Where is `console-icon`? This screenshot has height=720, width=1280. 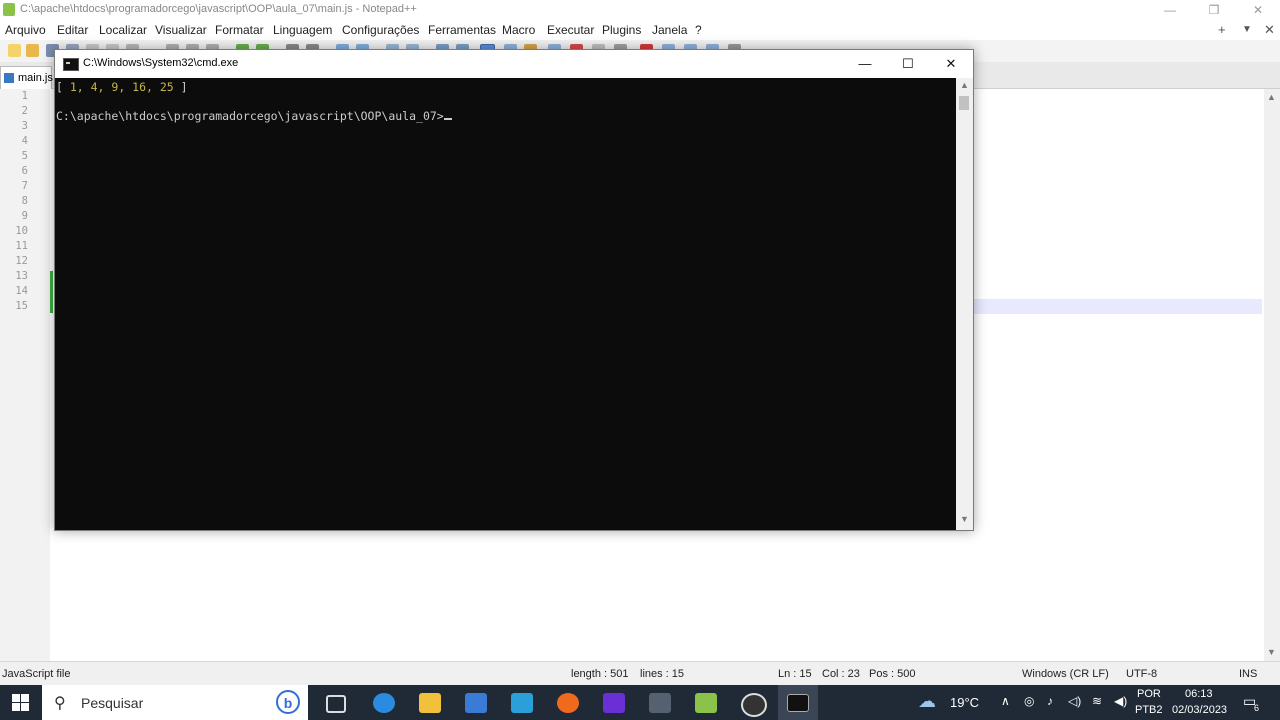 console-icon is located at coordinates (71, 64).